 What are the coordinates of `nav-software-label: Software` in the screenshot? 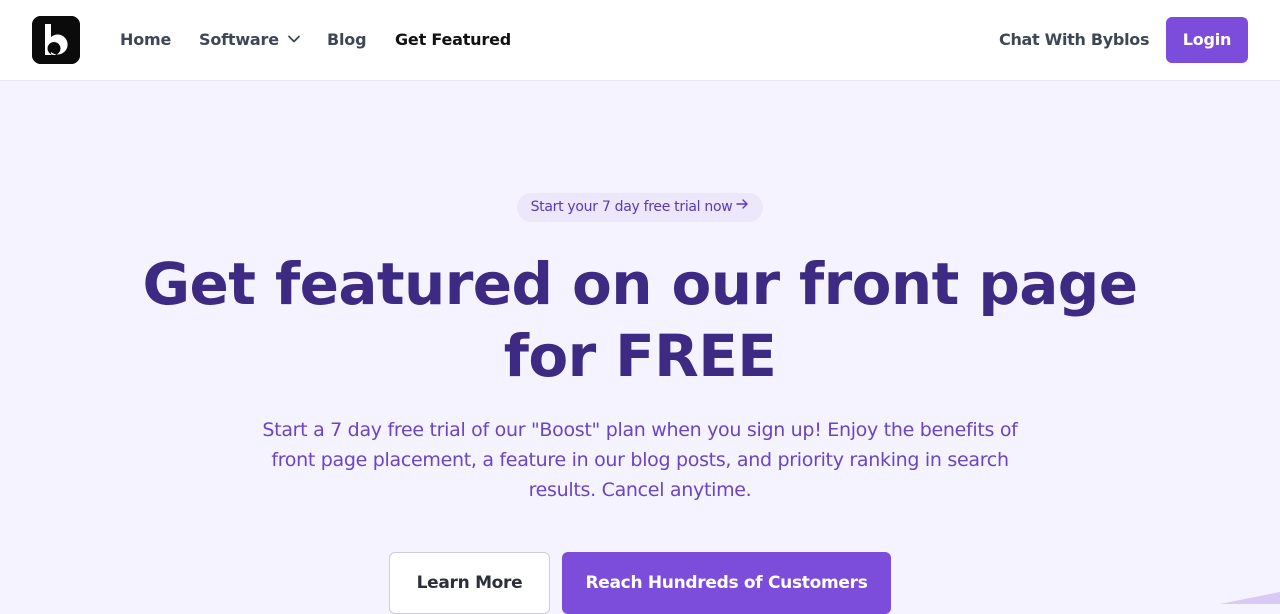 It's located at (239, 39).